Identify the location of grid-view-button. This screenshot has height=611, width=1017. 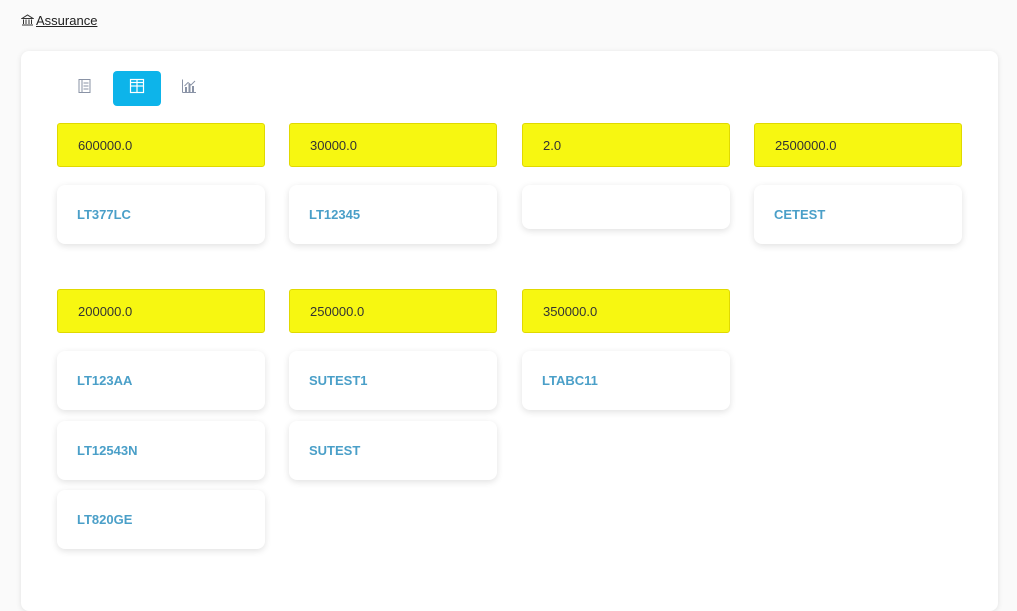
(137, 88).